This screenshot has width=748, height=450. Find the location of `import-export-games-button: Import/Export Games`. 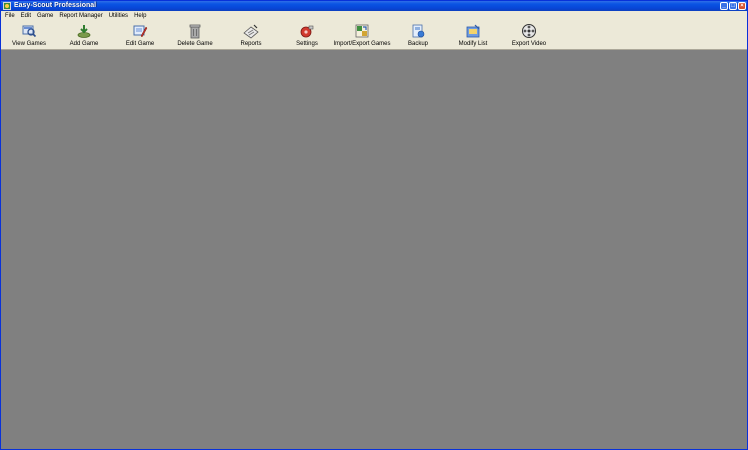

import-export-games-button: Import/Export Games is located at coordinates (362, 35).